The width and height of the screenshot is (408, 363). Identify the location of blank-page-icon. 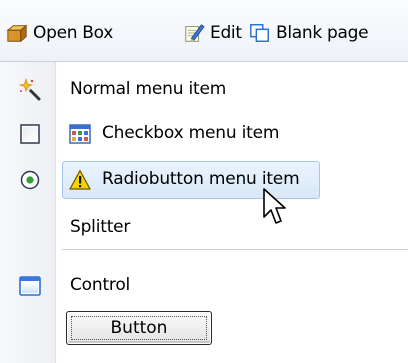
(259, 33).